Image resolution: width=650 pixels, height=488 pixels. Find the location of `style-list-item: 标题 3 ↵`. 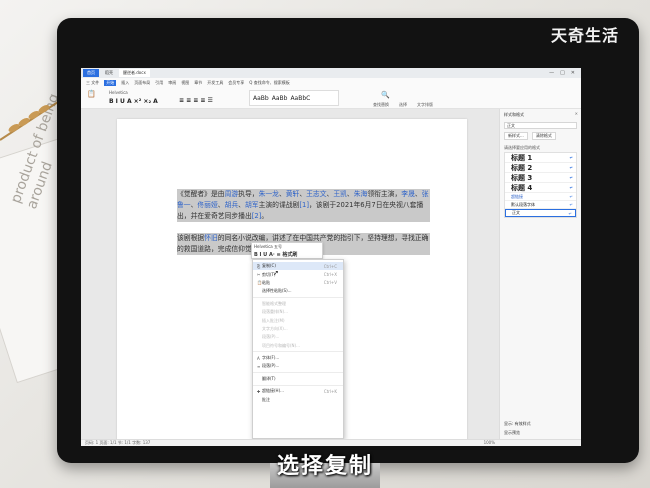

style-list-item: 标题 3 ↵ is located at coordinates (540, 178).